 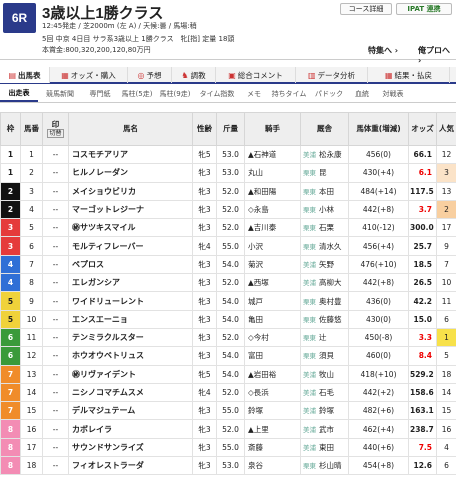 I want to click on trainer-cell: 美浦 東田, so click(x=324, y=447).